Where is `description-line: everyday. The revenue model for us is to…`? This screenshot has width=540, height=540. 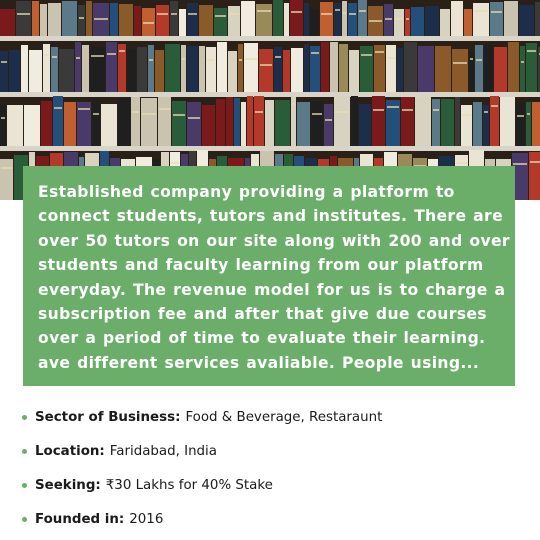
description-line: everyday. The revenue model for us is to… is located at coordinates (272, 289).